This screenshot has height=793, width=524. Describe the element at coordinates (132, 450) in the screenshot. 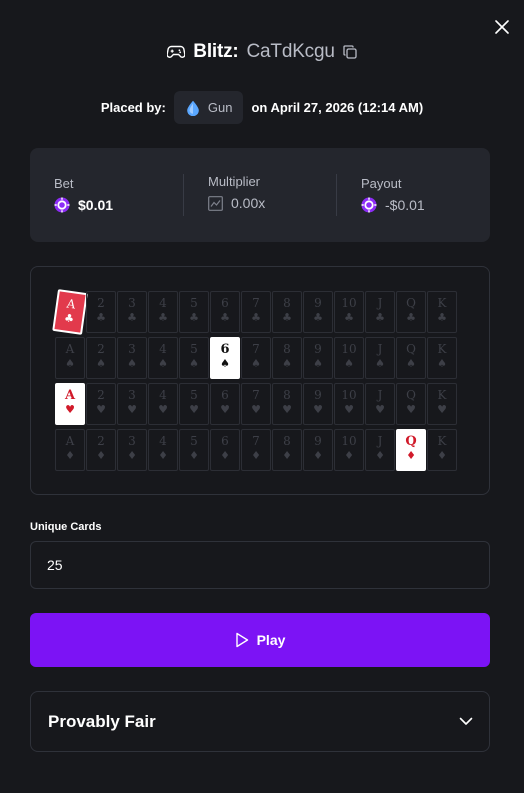

I see `card-3-diamonds: 3 ♦` at that location.